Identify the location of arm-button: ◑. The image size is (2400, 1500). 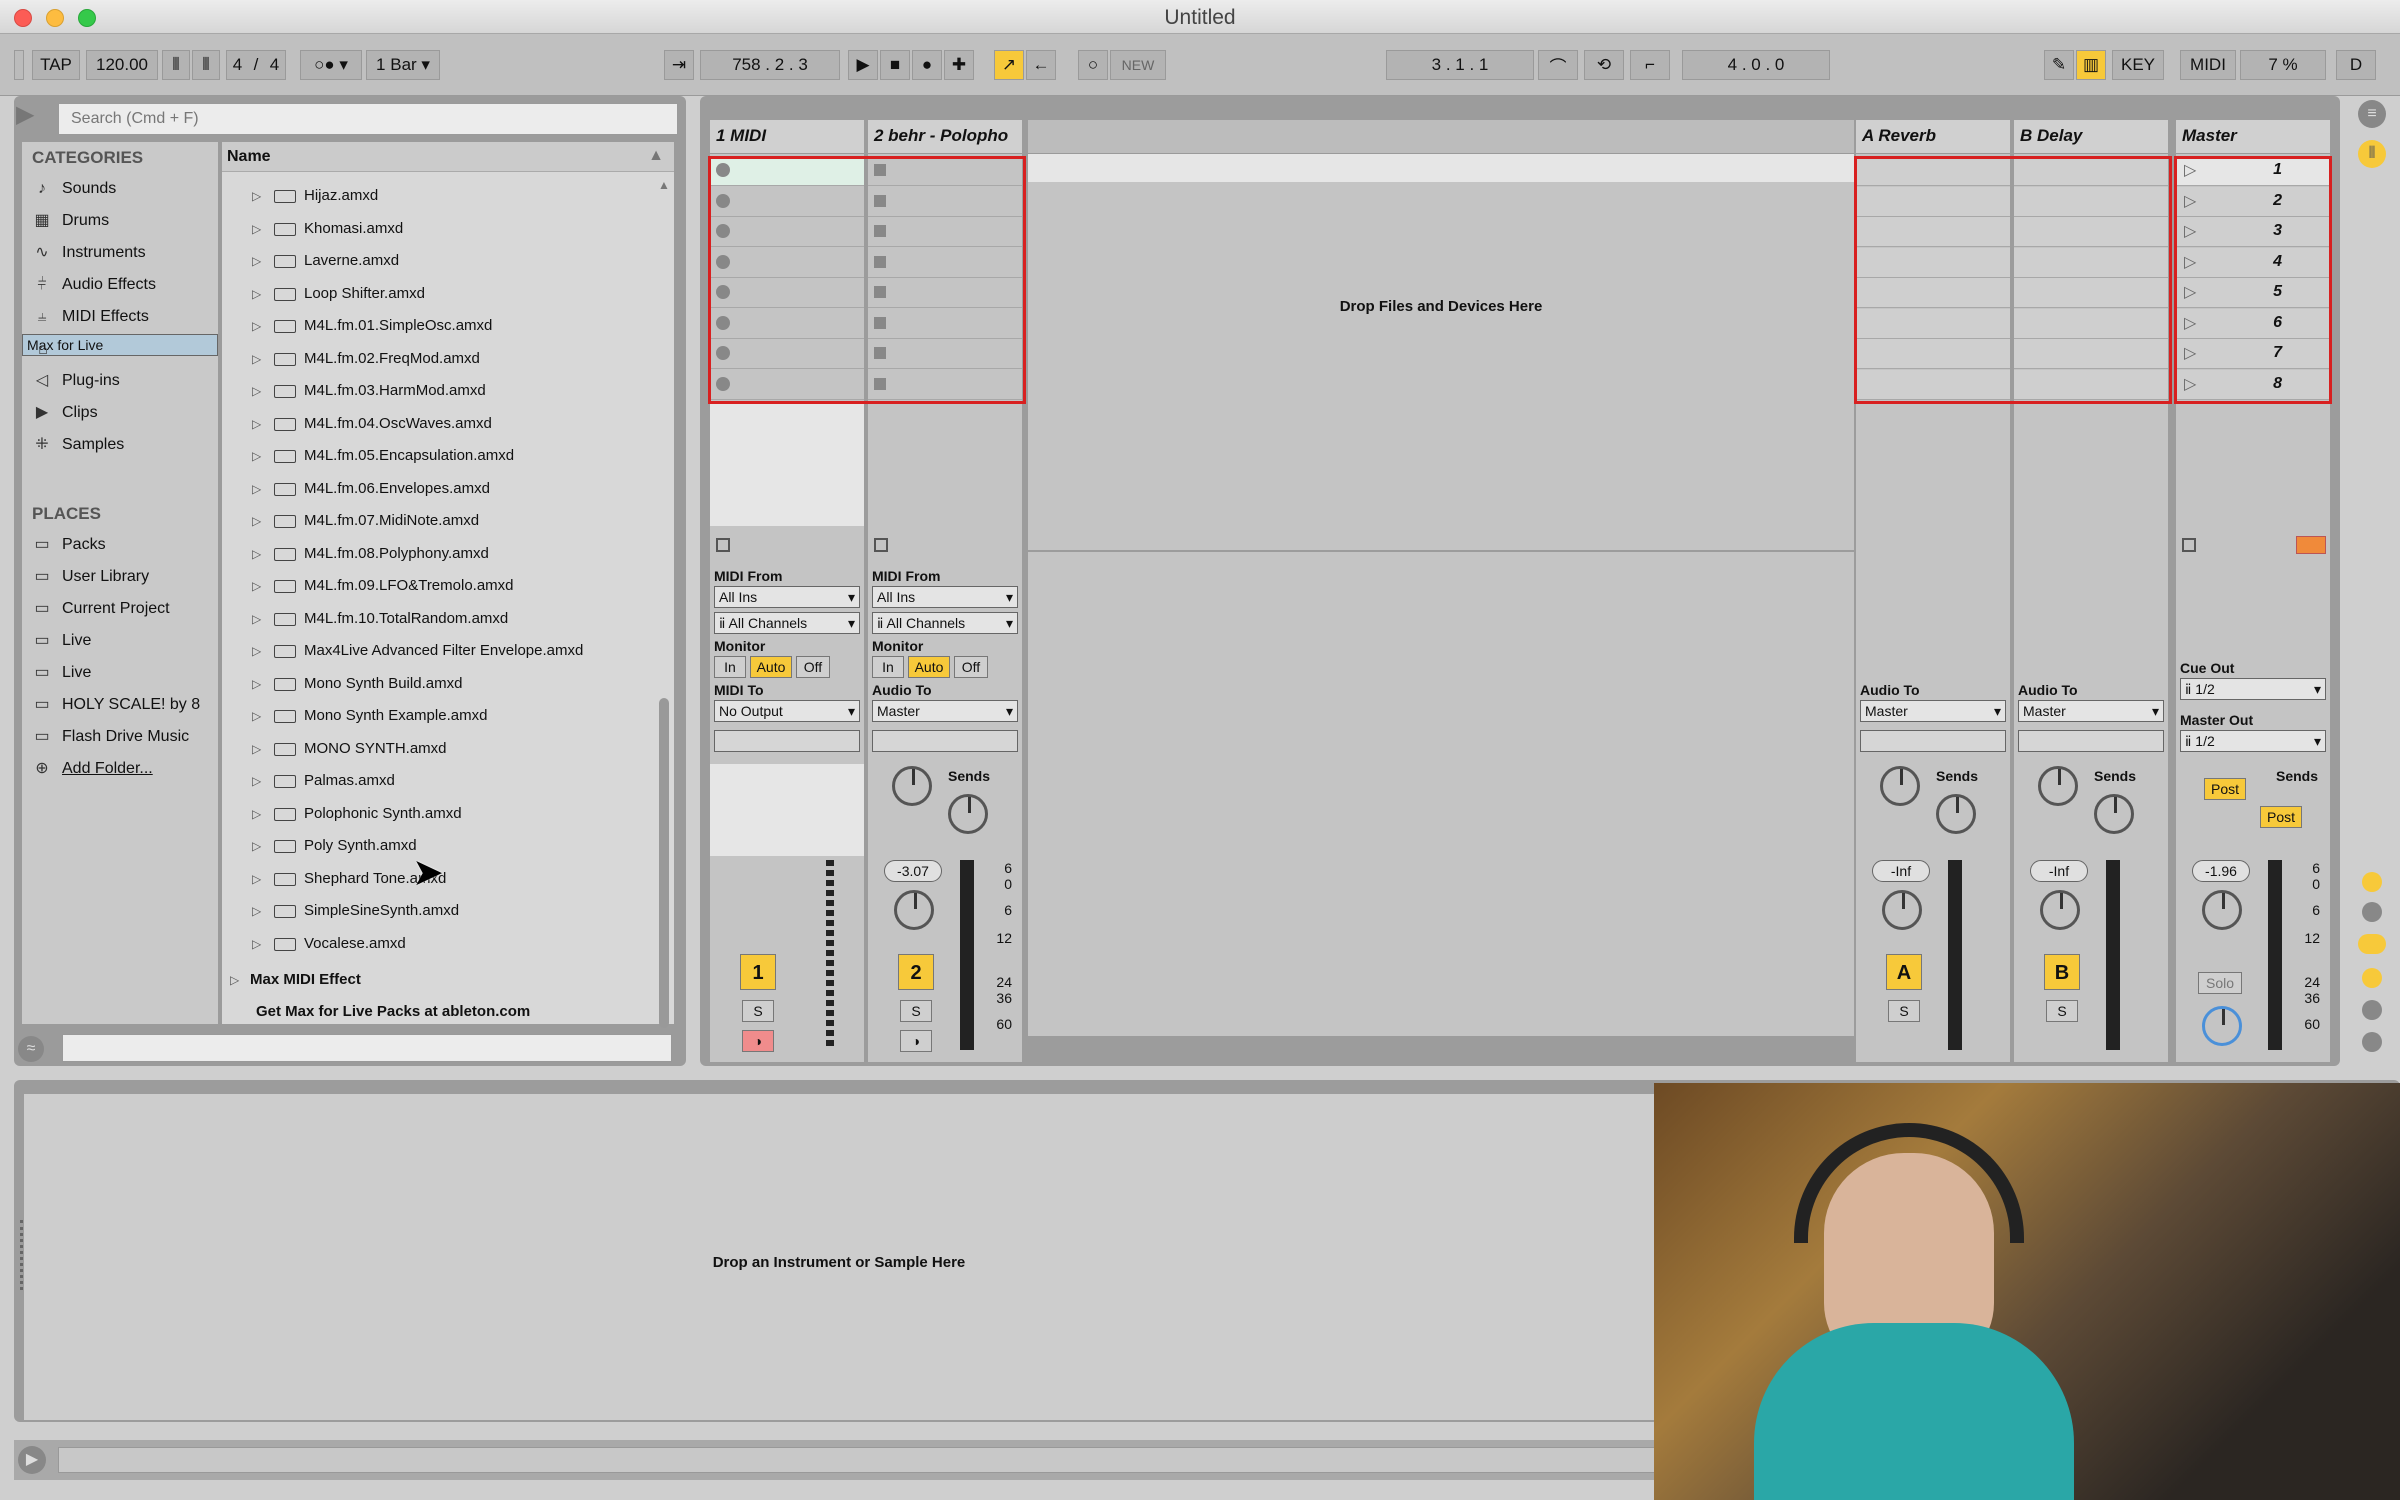
(758, 1041).